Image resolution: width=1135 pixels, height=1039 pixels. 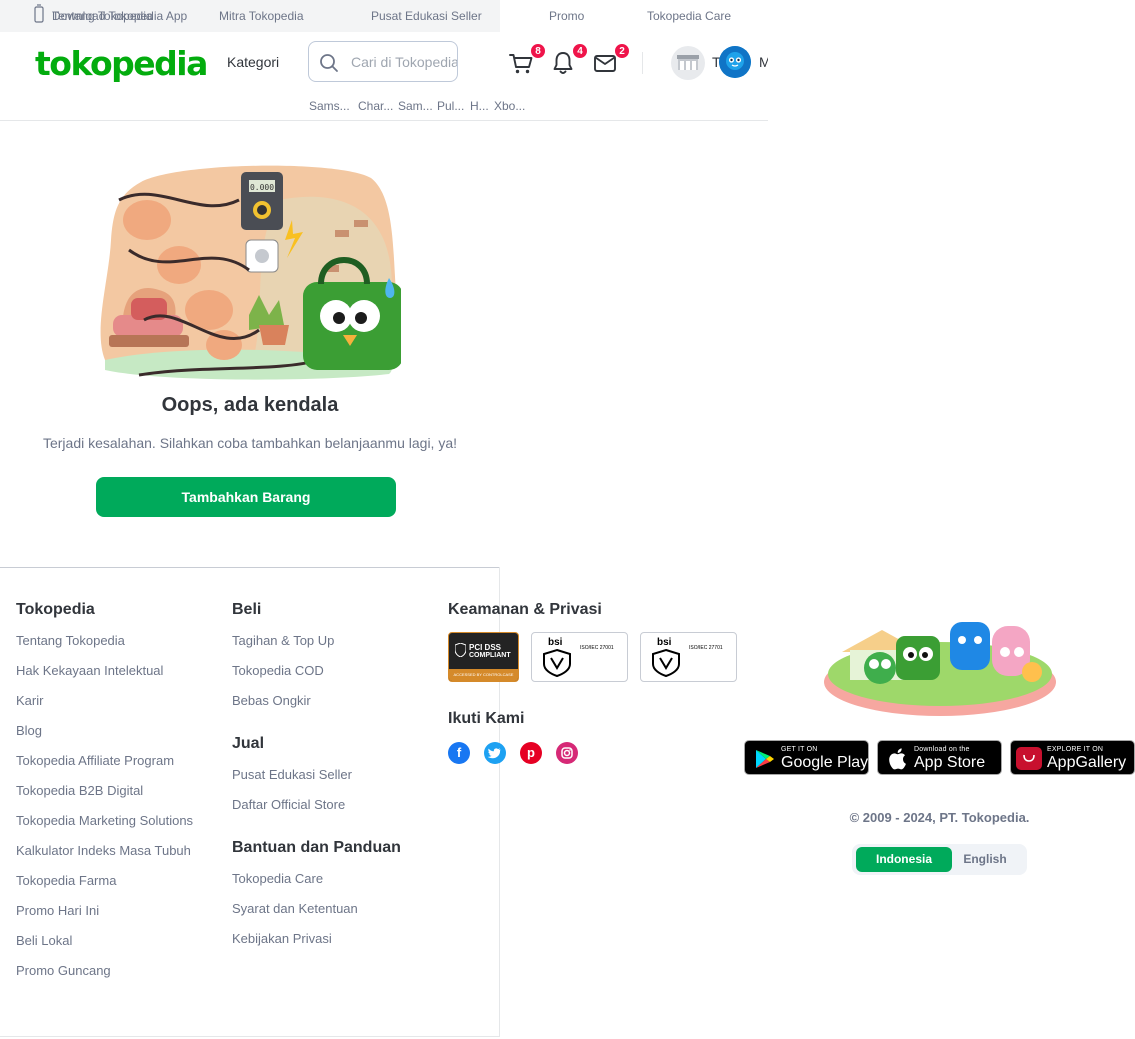 I want to click on search-input, so click(x=404, y=61).